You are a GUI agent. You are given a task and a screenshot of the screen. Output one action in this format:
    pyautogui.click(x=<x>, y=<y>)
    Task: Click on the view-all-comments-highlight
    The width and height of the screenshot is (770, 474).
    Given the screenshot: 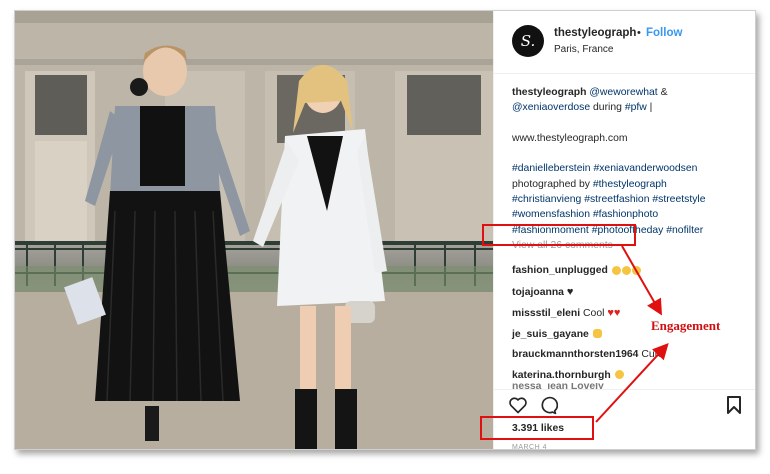 What is the action you would take?
    pyautogui.click(x=559, y=235)
    